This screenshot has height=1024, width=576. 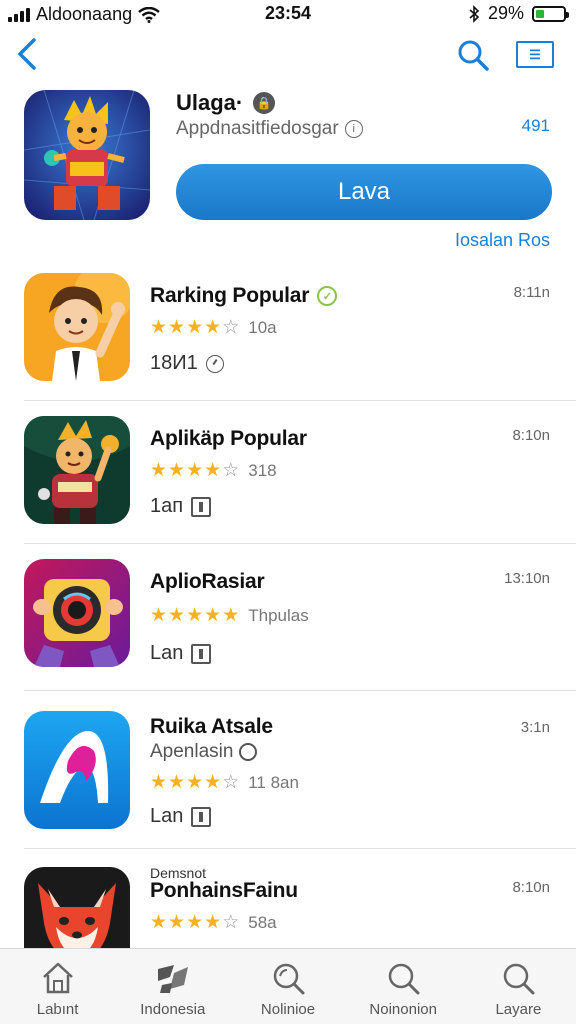 I want to click on bluetooth-icon, so click(x=474, y=13).